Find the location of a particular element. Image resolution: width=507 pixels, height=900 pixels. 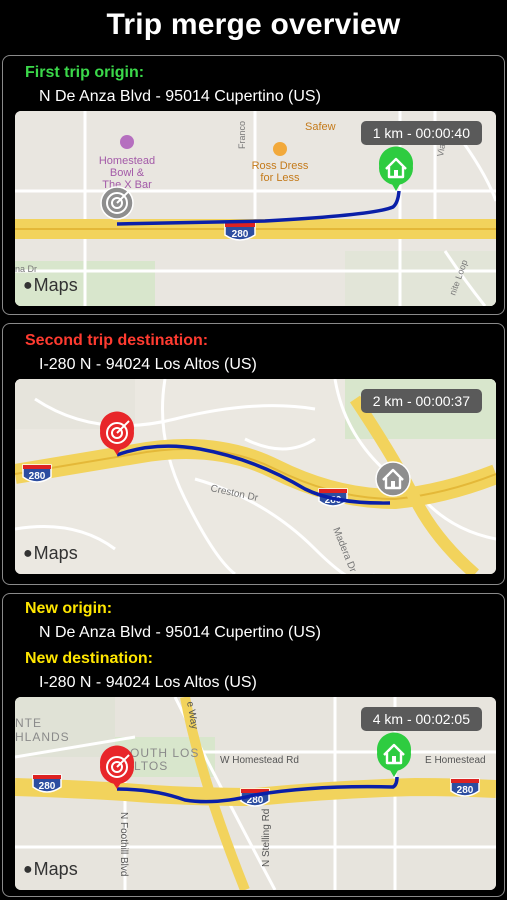

new-origin-label: New origin: is located at coordinates (69, 608).